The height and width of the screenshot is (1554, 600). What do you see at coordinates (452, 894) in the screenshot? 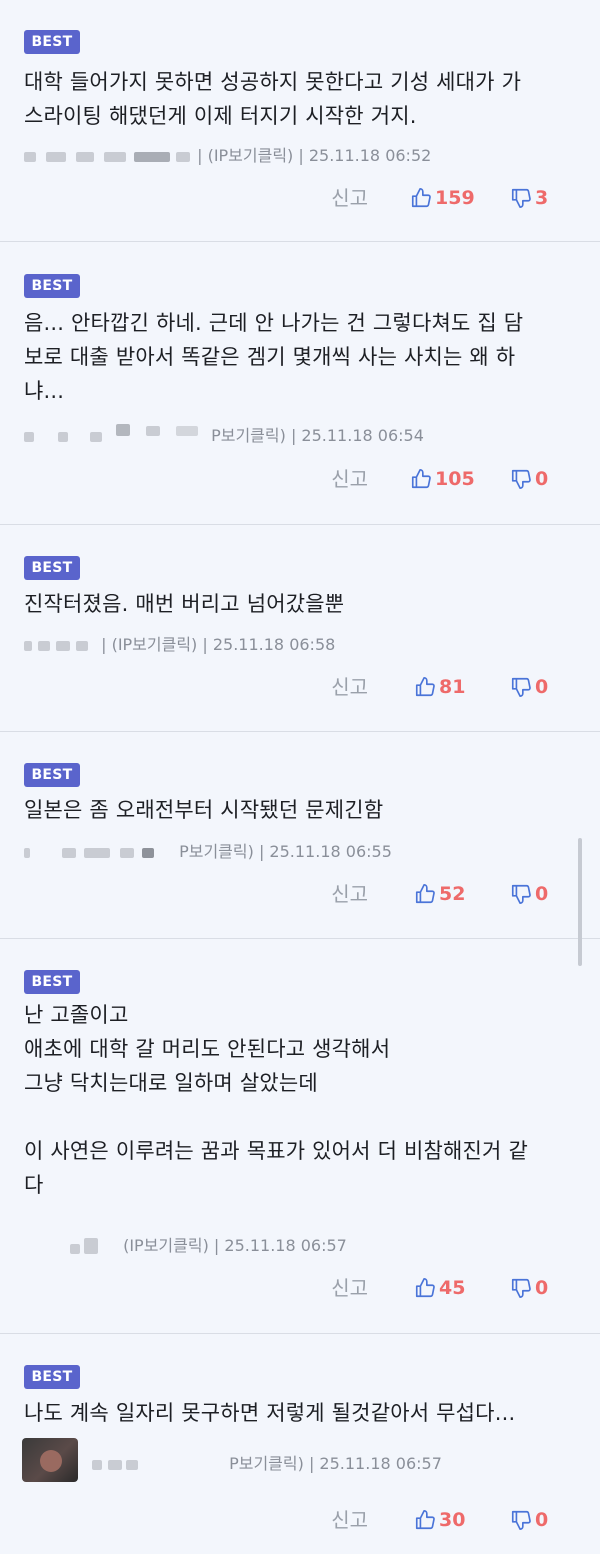
I see `like-count: 52` at bounding box center [452, 894].